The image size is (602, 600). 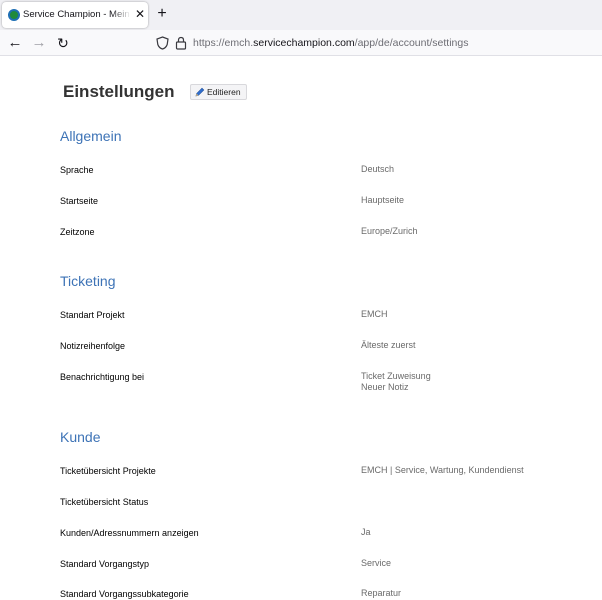 What do you see at coordinates (383, 200) in the screenshot?
I see `setting-value-startseite: Hauptseite` at bounding box center [383, 200].